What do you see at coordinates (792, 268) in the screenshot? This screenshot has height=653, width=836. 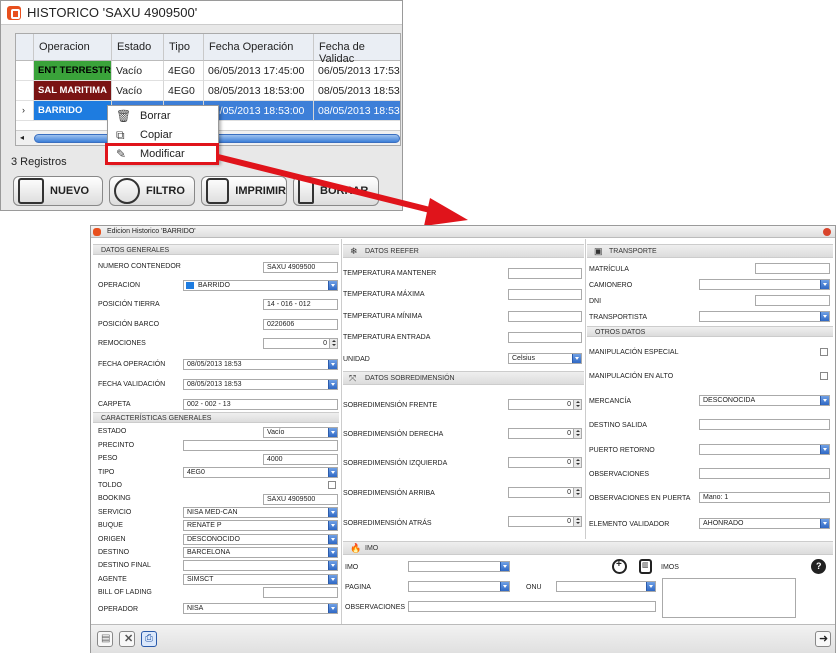 I see `matricula-field` at bounding box center [792, 268].